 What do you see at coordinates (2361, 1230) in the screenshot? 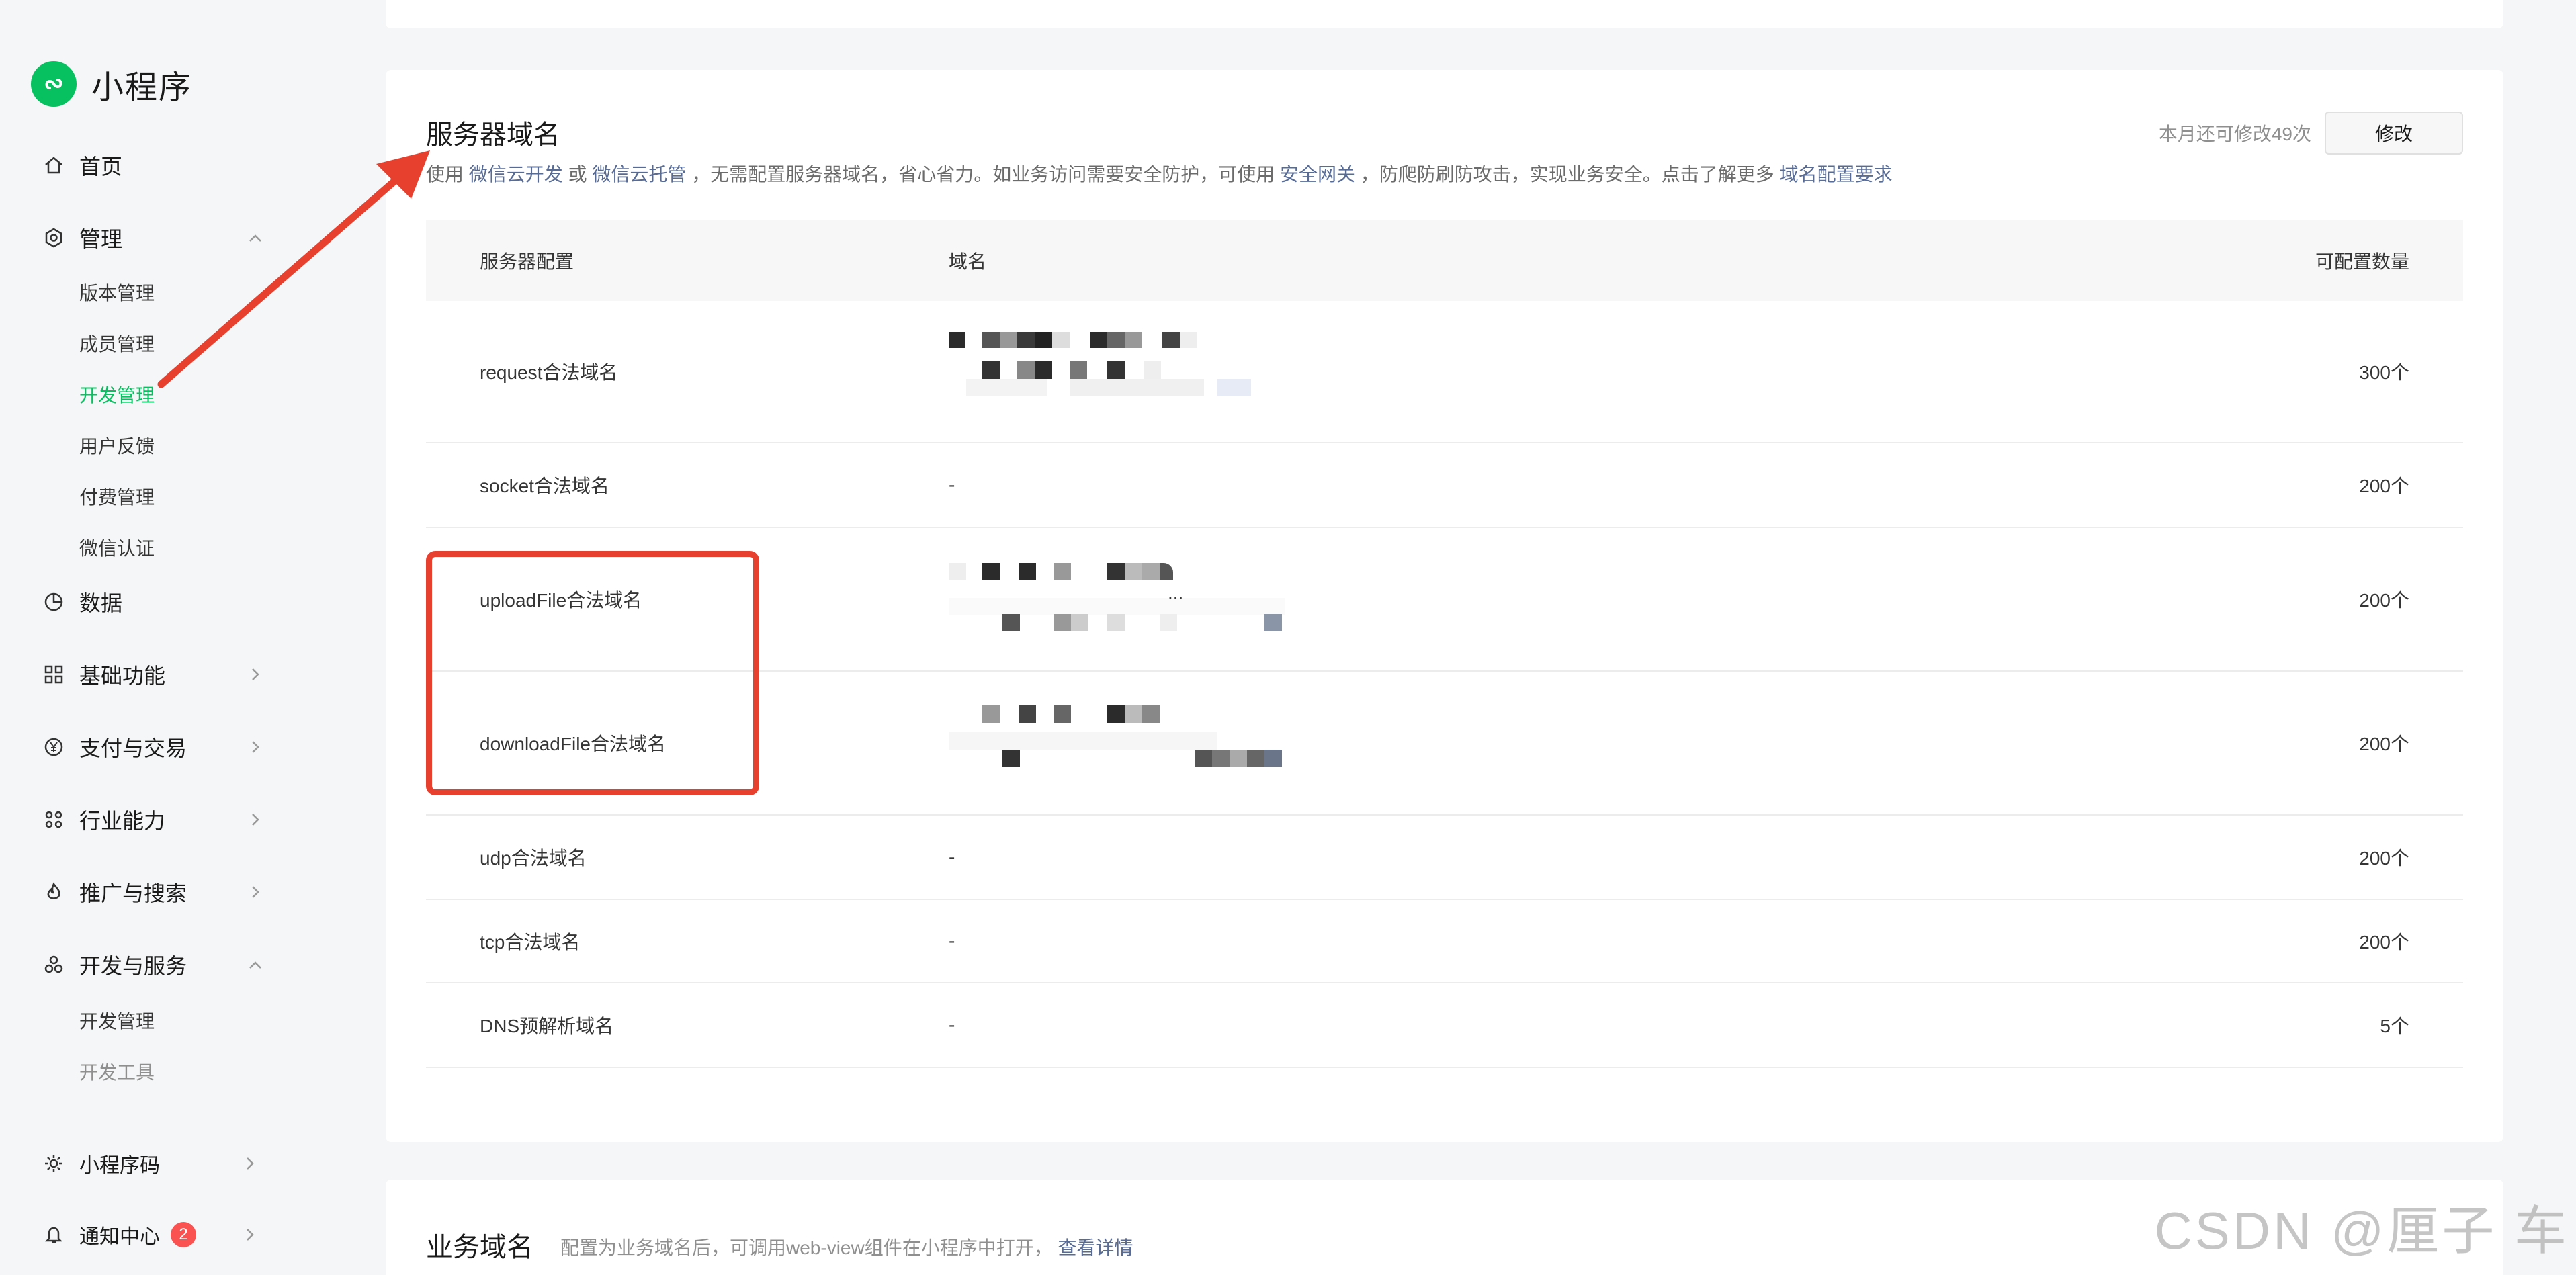
I see `watermark: CSDN @厘子 车` at bounding box center [2361, 1230].